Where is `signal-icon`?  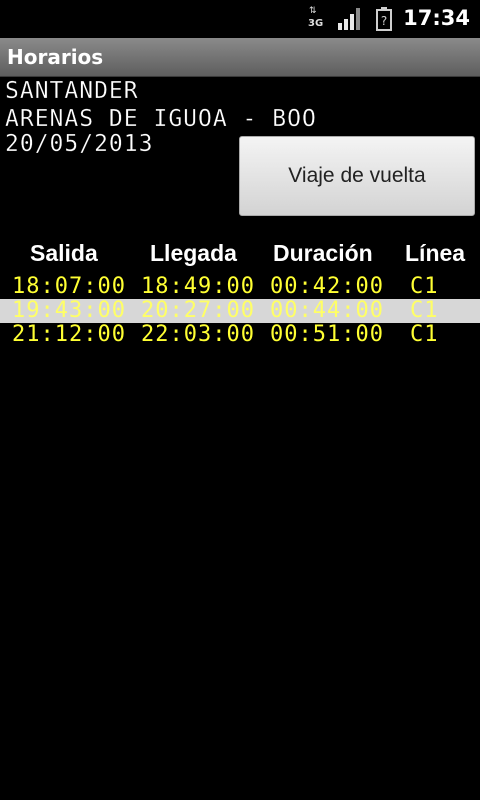 signal-icon is located at coordinates (349, 19).